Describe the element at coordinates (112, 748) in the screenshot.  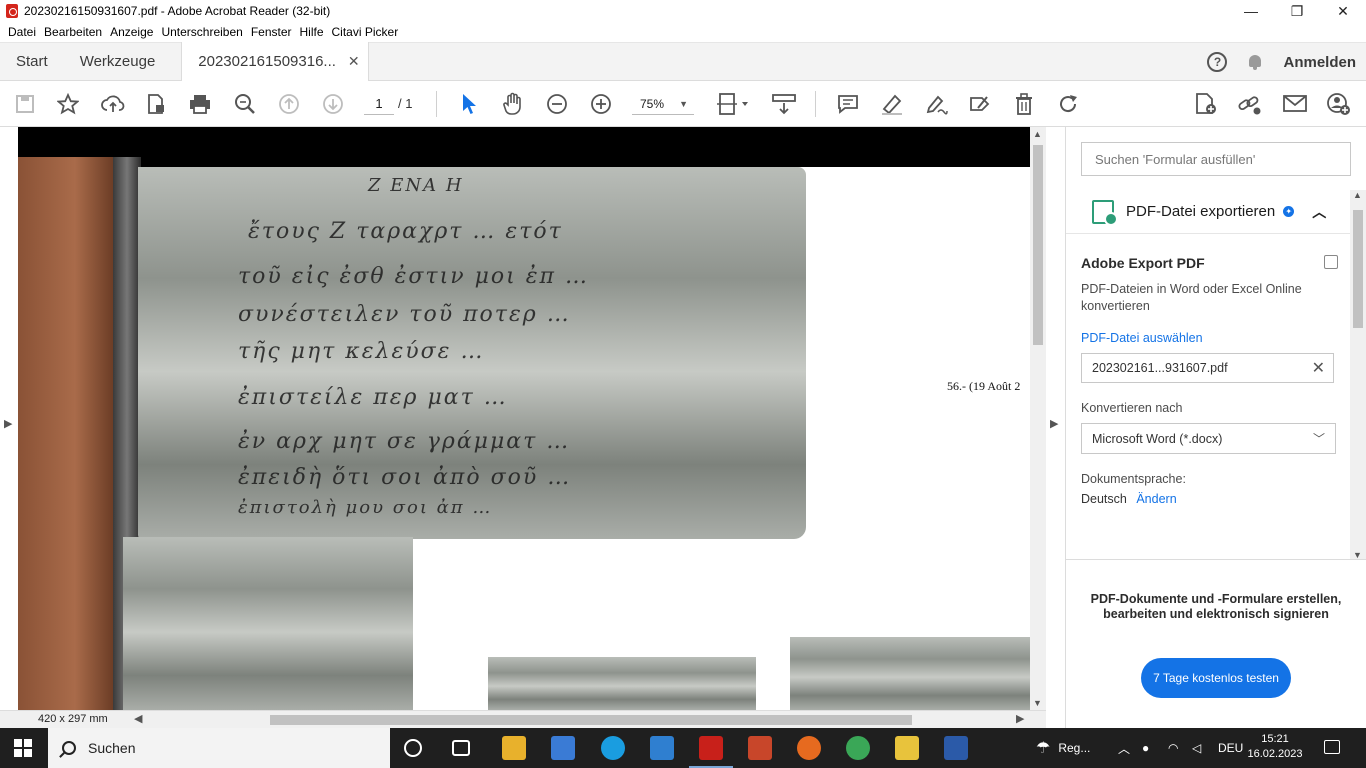
I see `taskbar-search-label: Suchen` at that location.